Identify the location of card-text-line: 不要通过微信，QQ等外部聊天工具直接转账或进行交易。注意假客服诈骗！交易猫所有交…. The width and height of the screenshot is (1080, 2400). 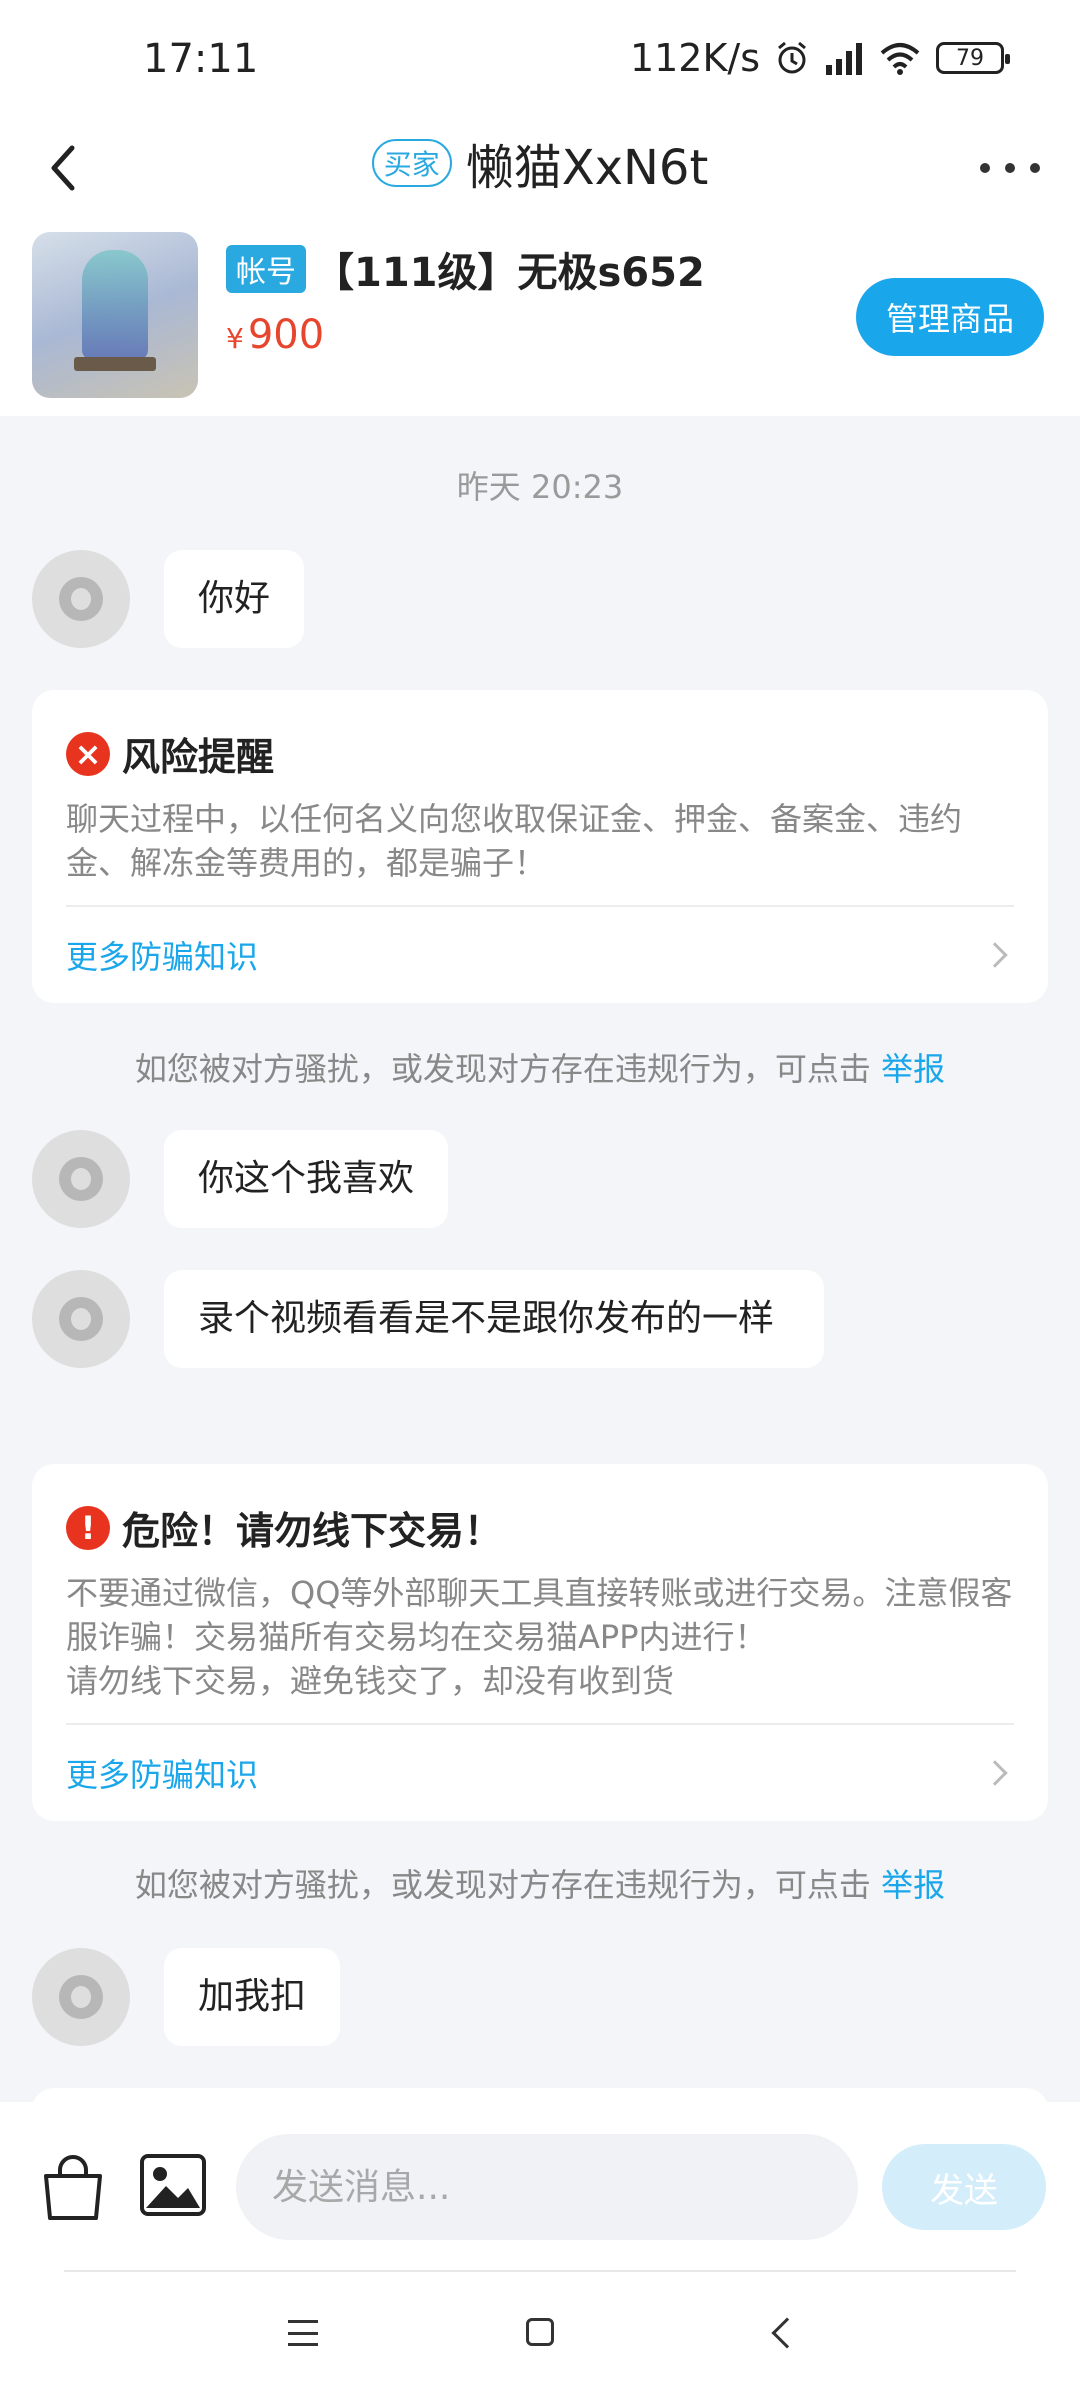
(539, 1615).